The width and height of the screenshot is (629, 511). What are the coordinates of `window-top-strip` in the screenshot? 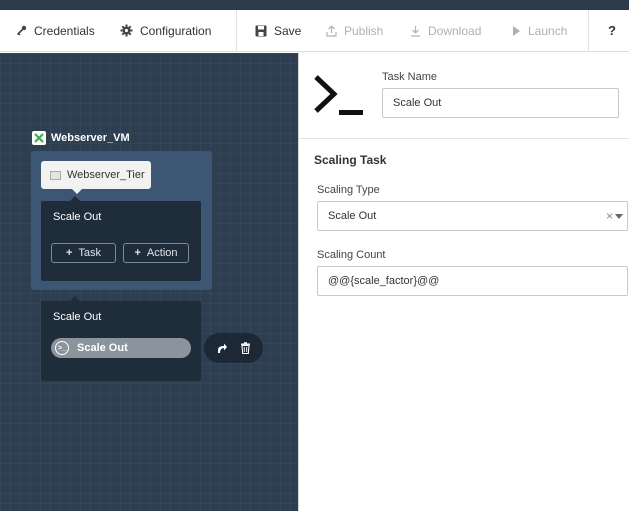 It's located at (314, 5).